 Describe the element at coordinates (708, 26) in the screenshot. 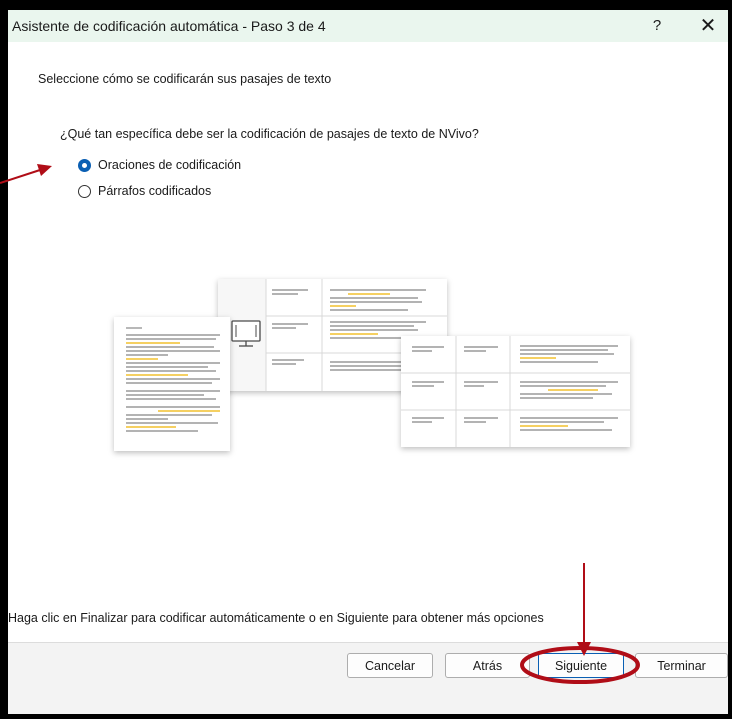

I see `close-button: ✕` at that location.